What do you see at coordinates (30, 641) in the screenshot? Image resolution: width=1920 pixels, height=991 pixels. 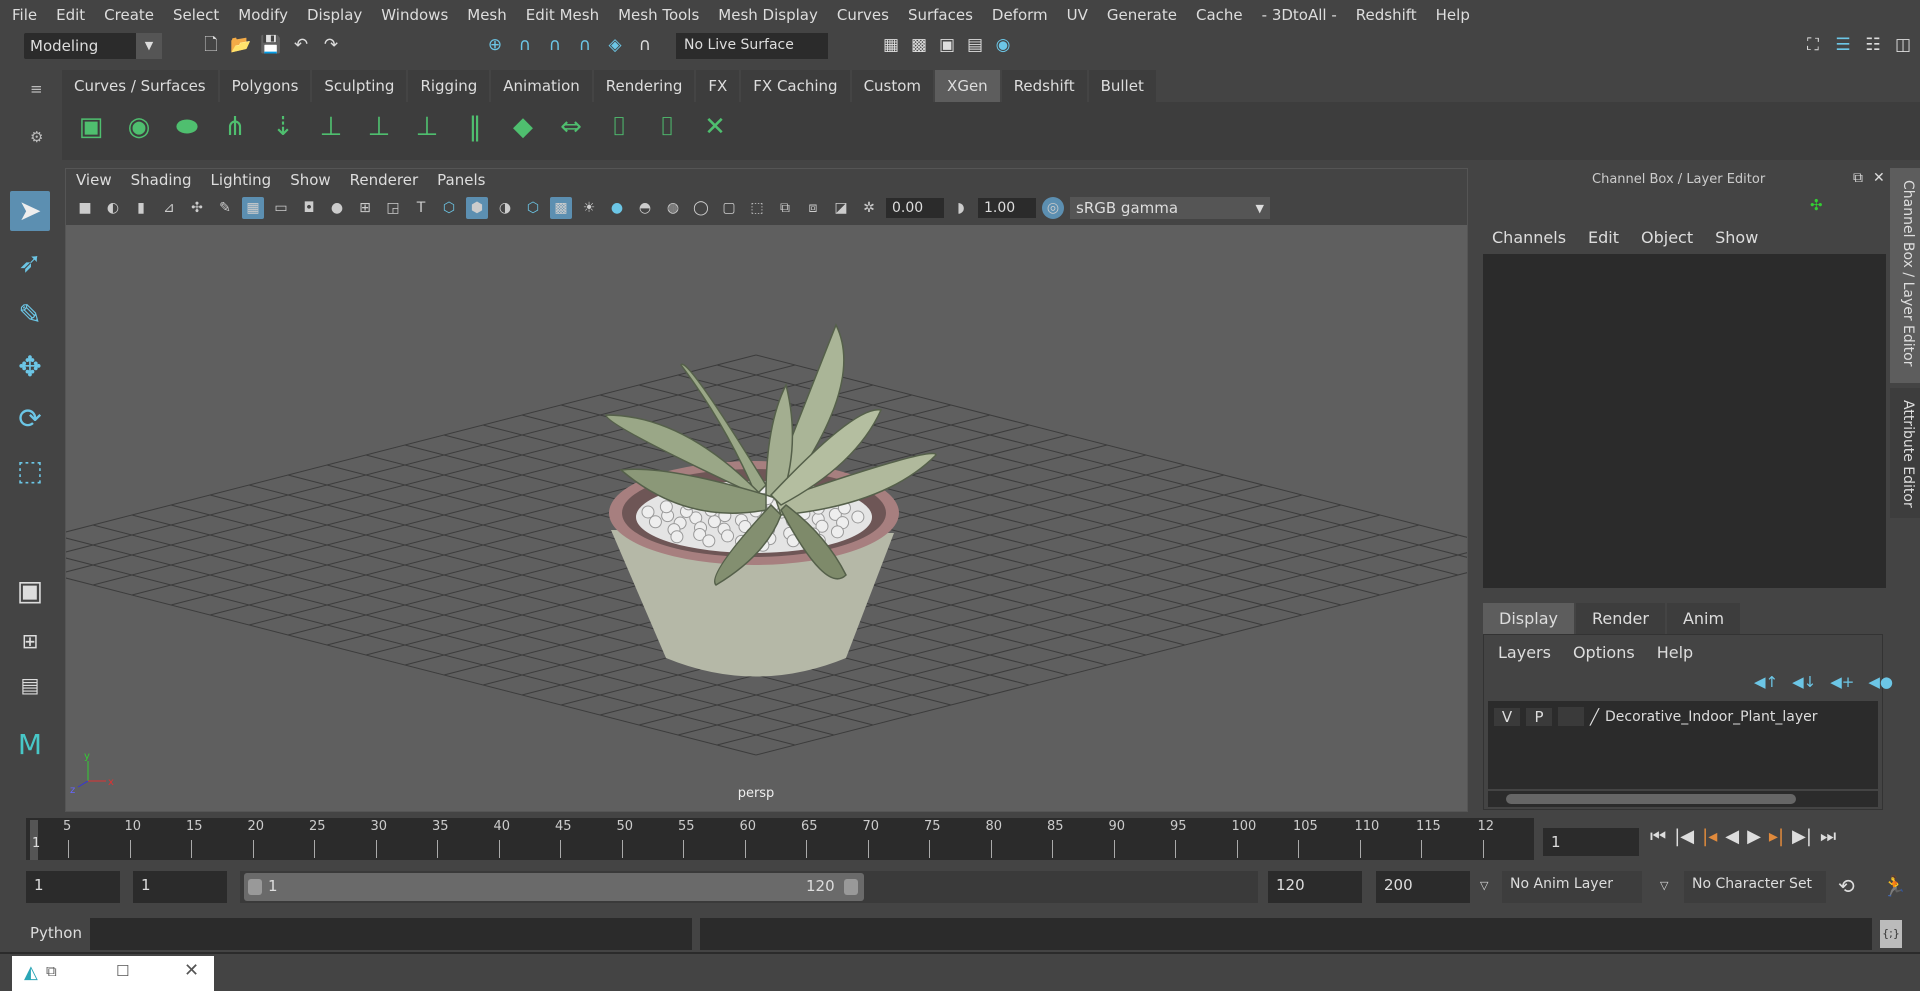 I see `four-view-layout-icon: ⊞` at bounding box center [30, 641].